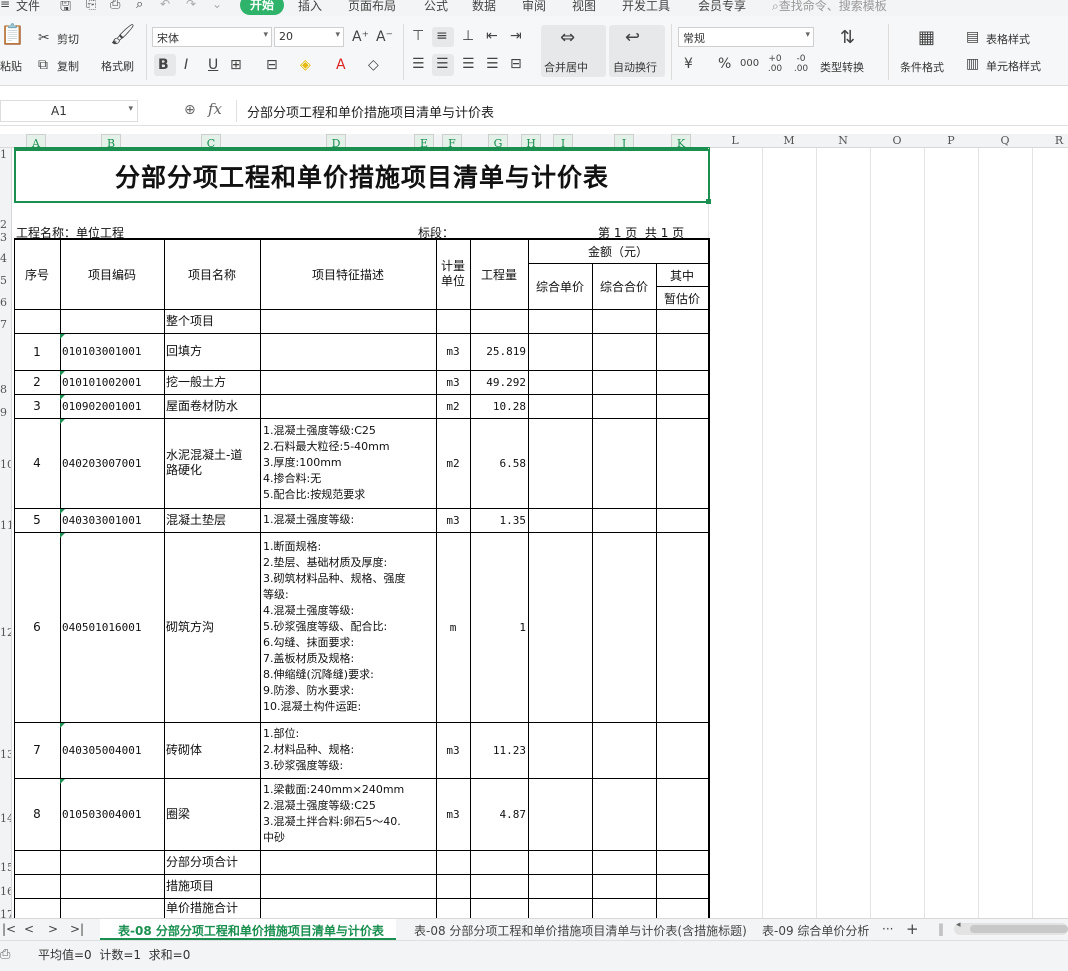 The height and width of the screenshot is (971, 1068). I want to click on column-header-R: R, so click(1058, 141).